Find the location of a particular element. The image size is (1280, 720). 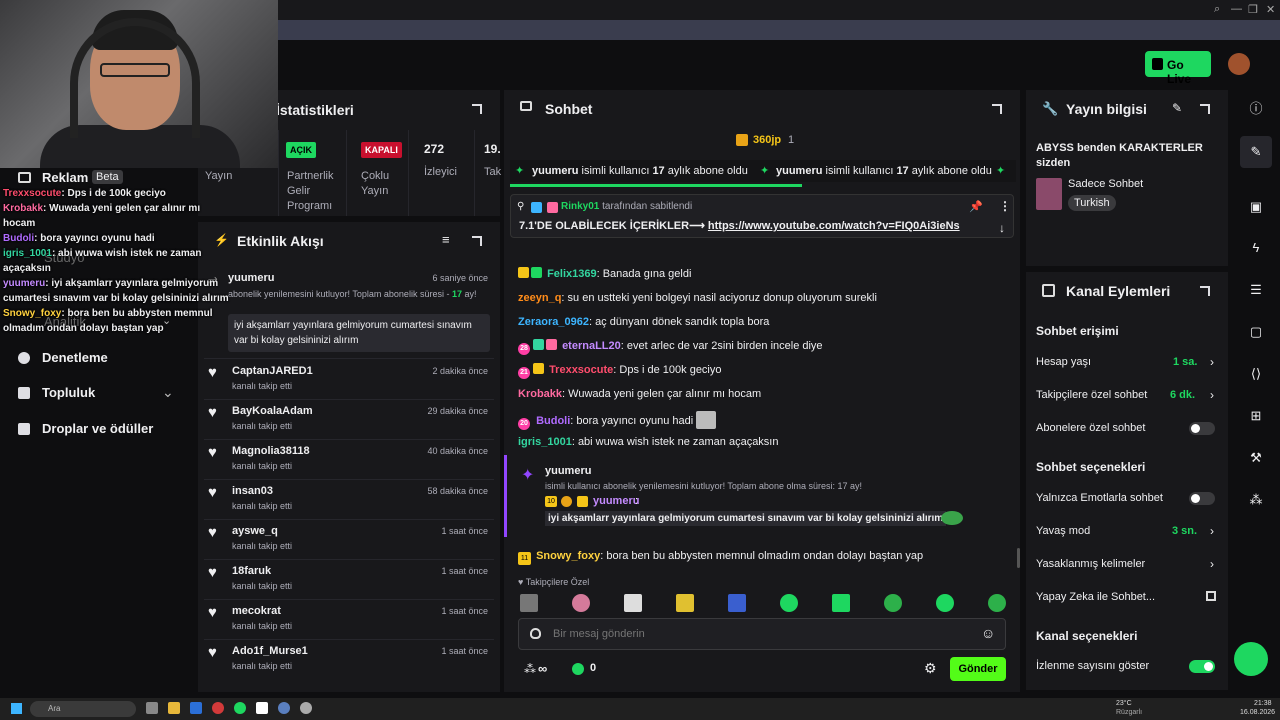

sparkle-icon: ✦ is located at coordinates (528, 475).